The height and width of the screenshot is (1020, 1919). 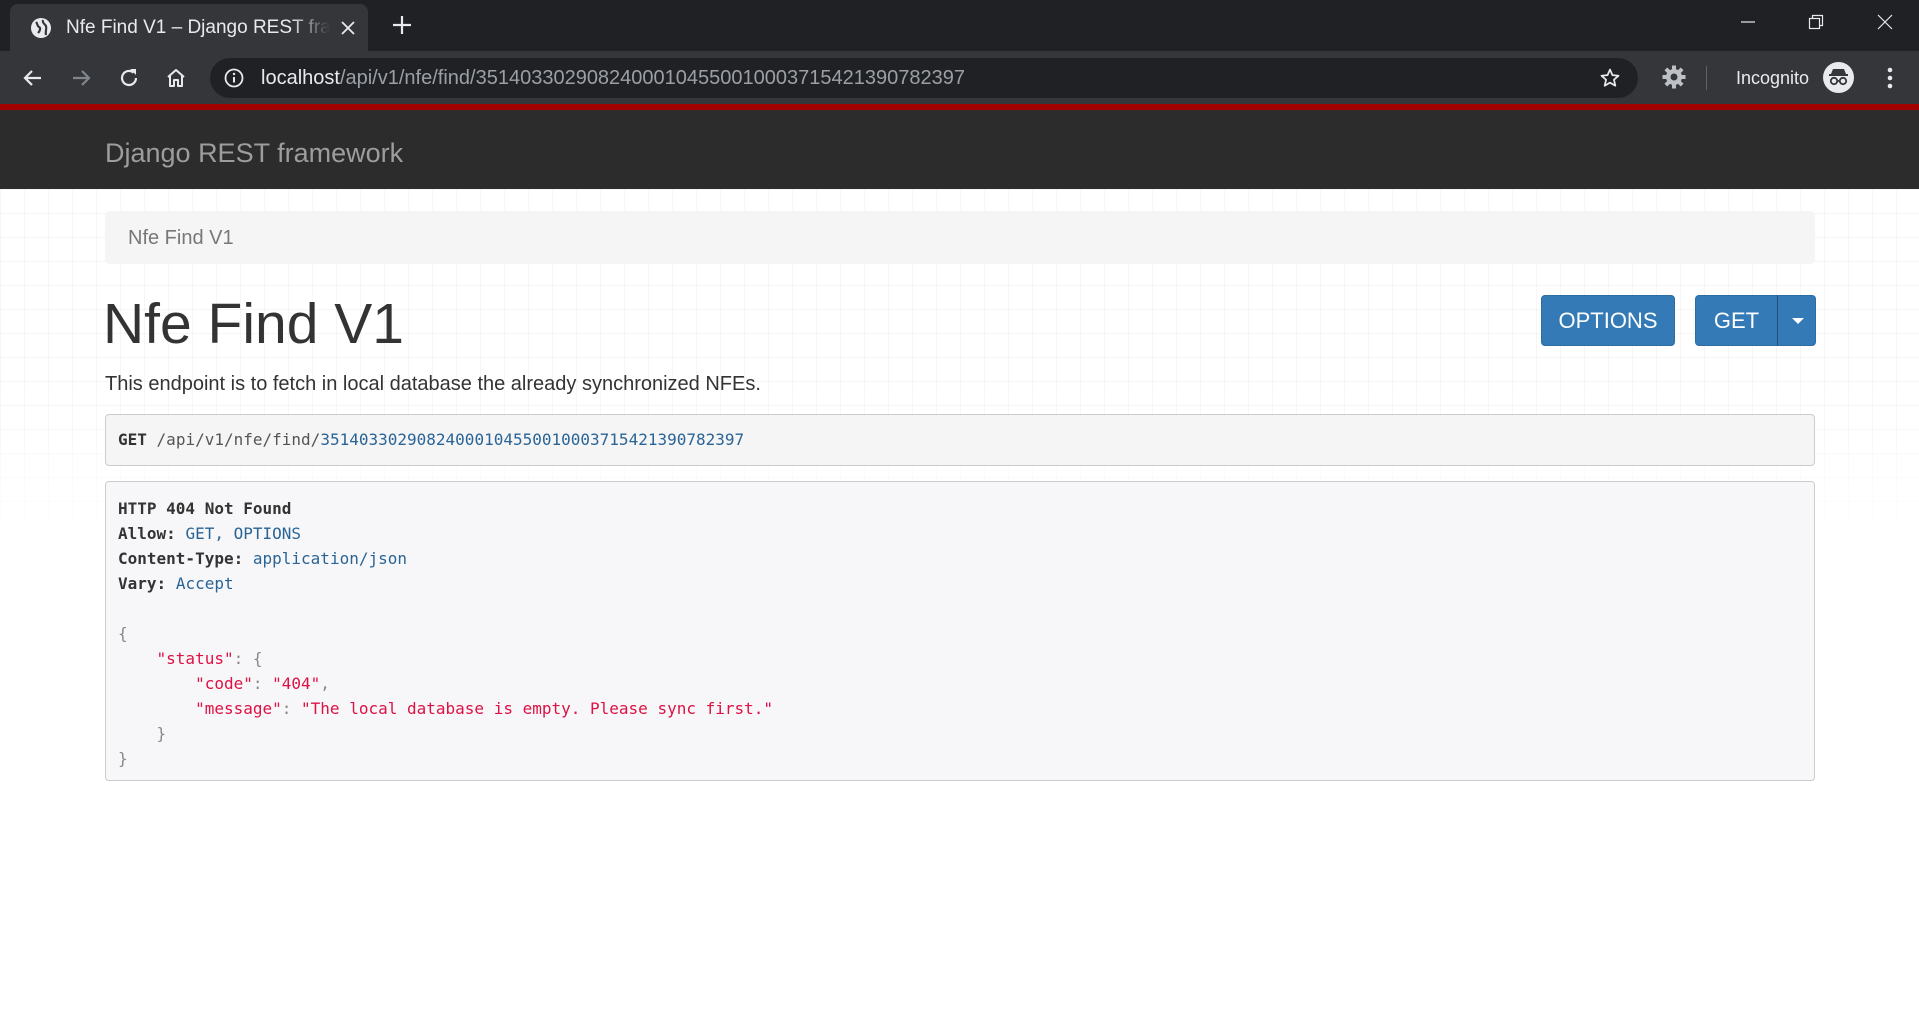 I want to click on more-icon, so click(x=1890, y=78).